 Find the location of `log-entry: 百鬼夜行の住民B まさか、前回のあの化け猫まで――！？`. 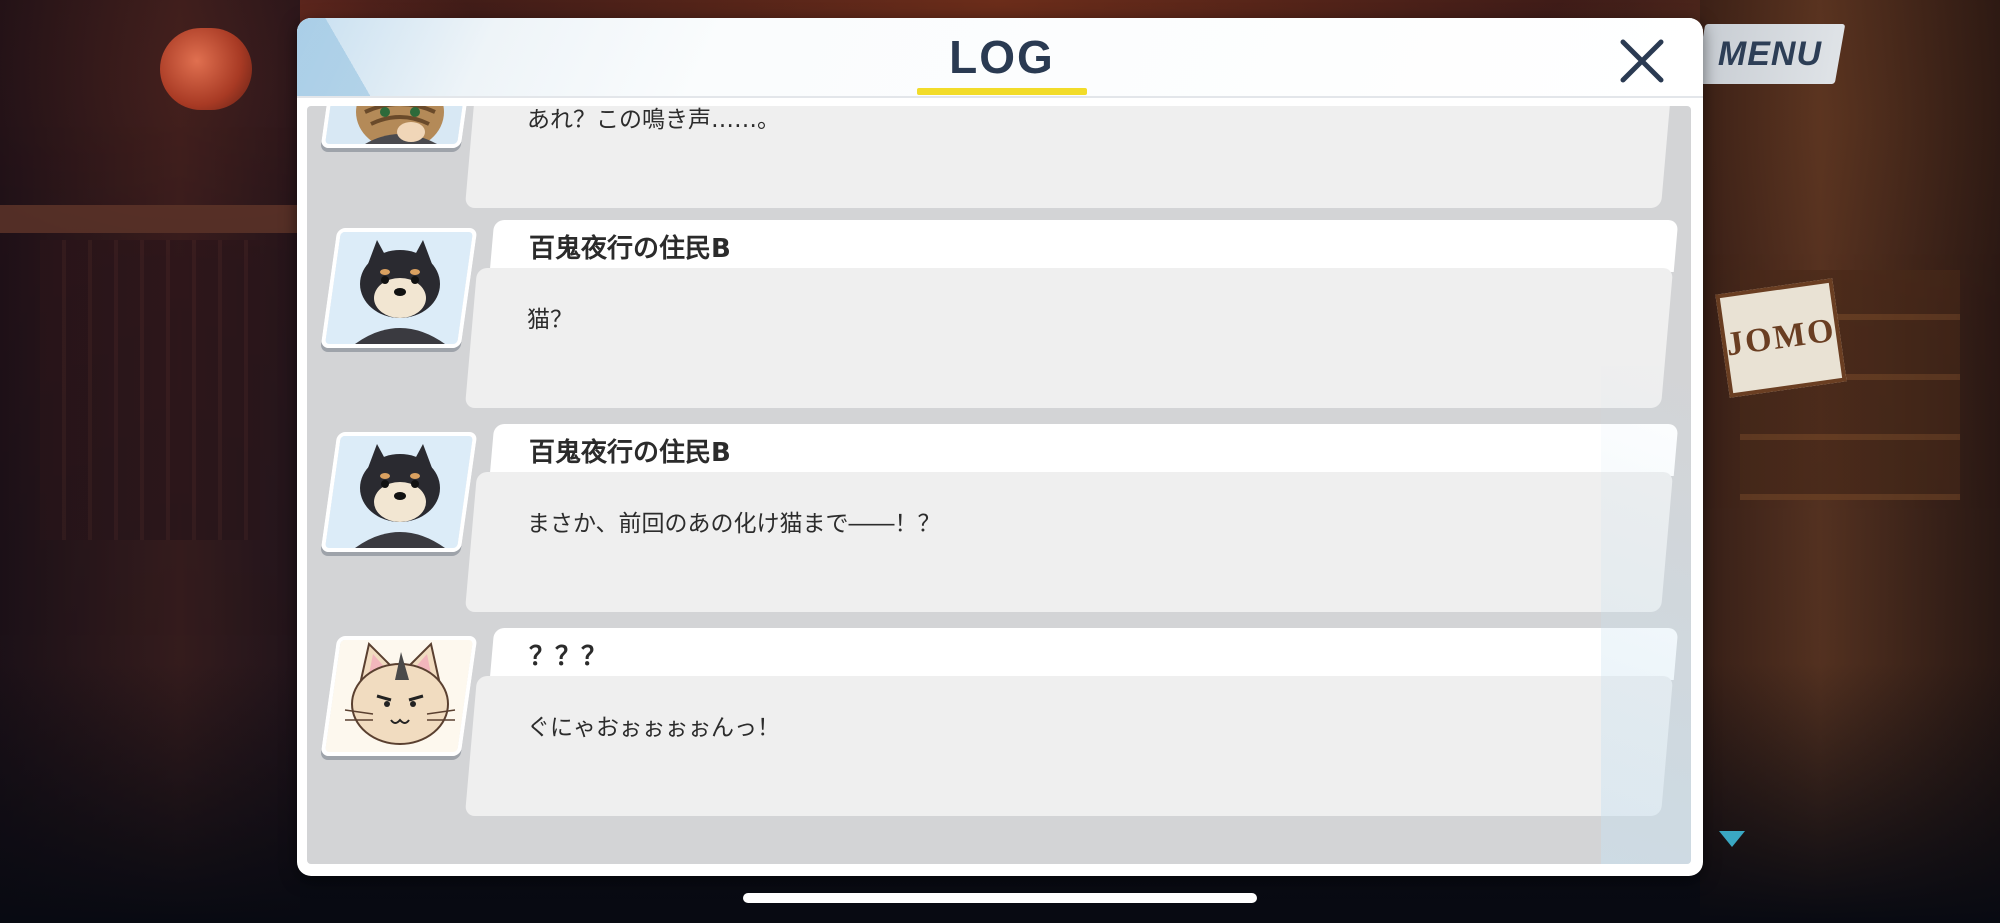

log-entry: 百鬼夜行の住民B まさか、前回のあの化け猫まで――！？ is located at coordinates (999, 519).